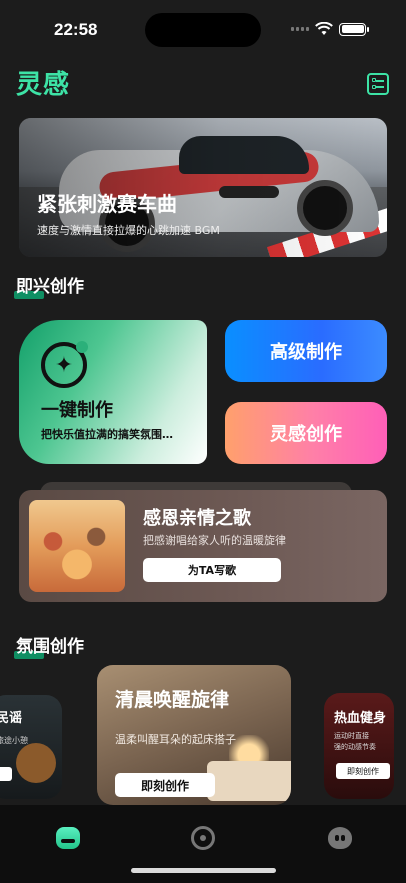 This screenshot has width=406, height=883. I want to click on dynamic-island, so click(203, 30).